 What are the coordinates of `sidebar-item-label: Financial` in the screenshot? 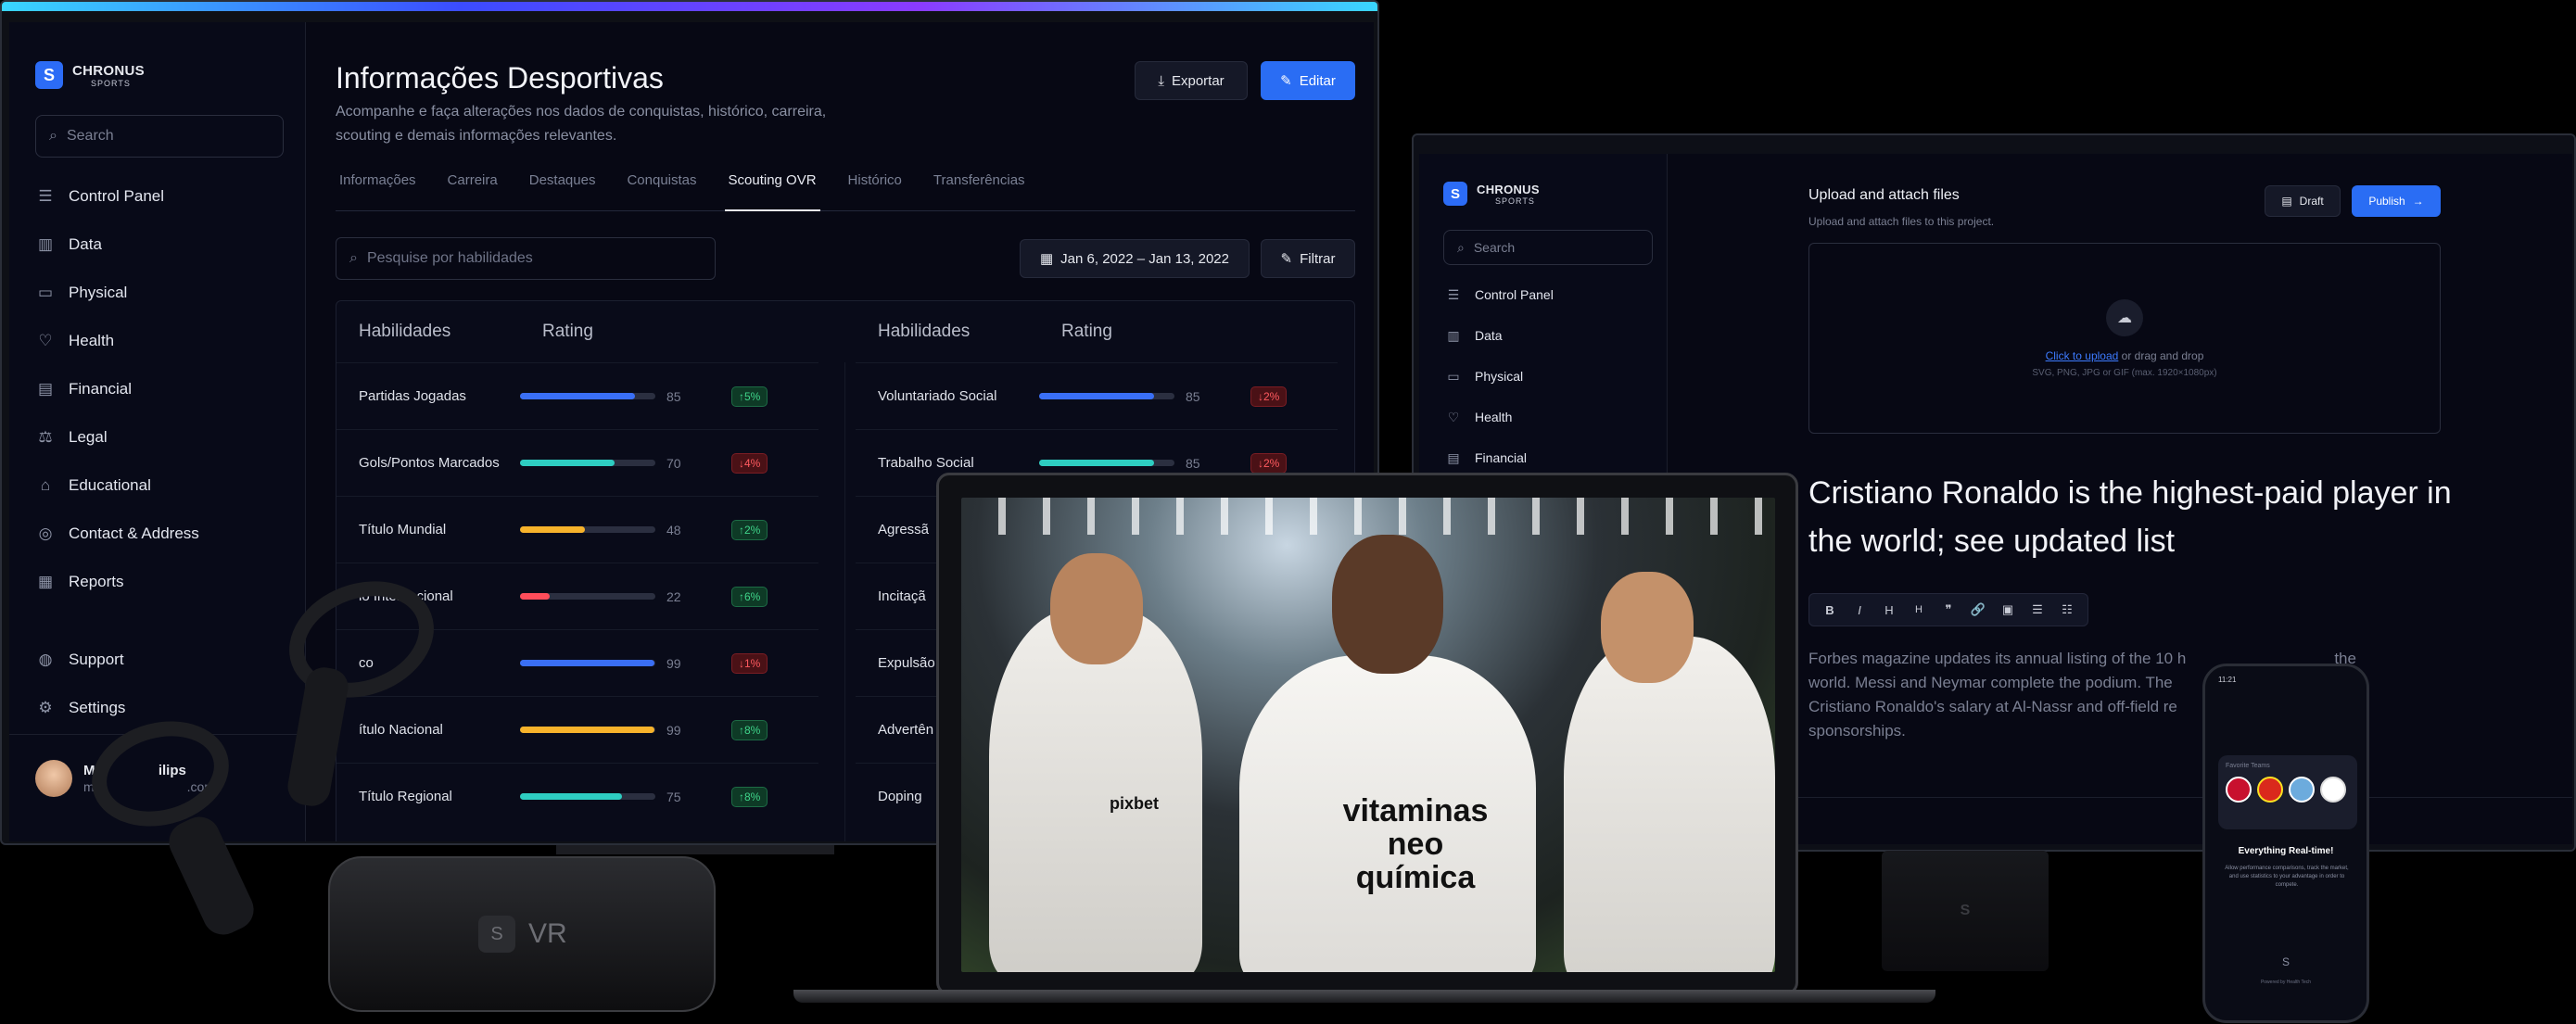 It's located at (101, 389).